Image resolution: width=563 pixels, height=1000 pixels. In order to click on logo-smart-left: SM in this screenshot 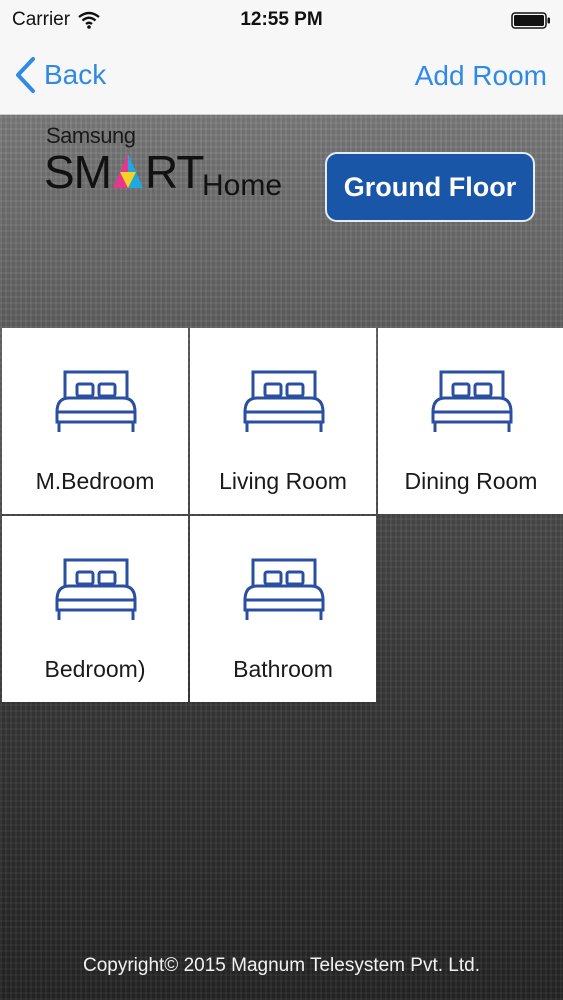, I will do `click(78, 172)`.